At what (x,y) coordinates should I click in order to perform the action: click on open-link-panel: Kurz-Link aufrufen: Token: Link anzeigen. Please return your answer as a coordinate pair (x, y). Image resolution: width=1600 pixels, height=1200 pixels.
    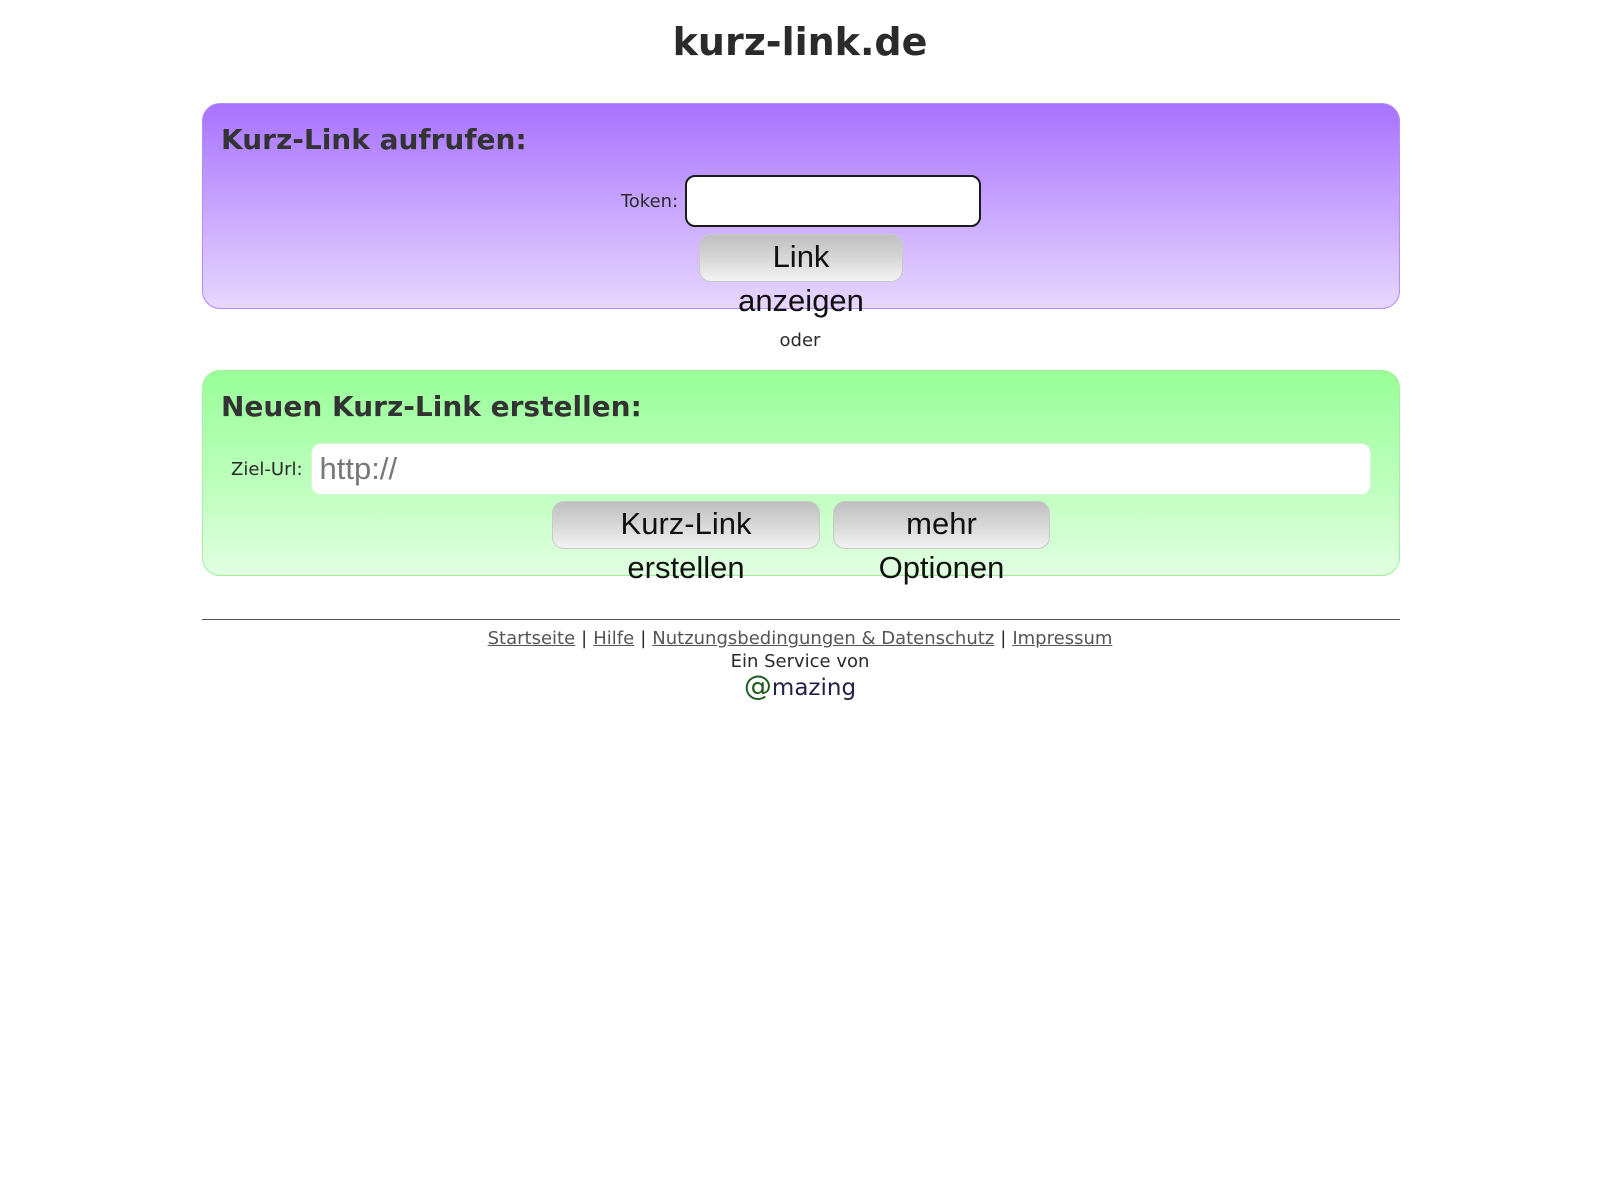
    Looking at the image, I should click on (801, 210).